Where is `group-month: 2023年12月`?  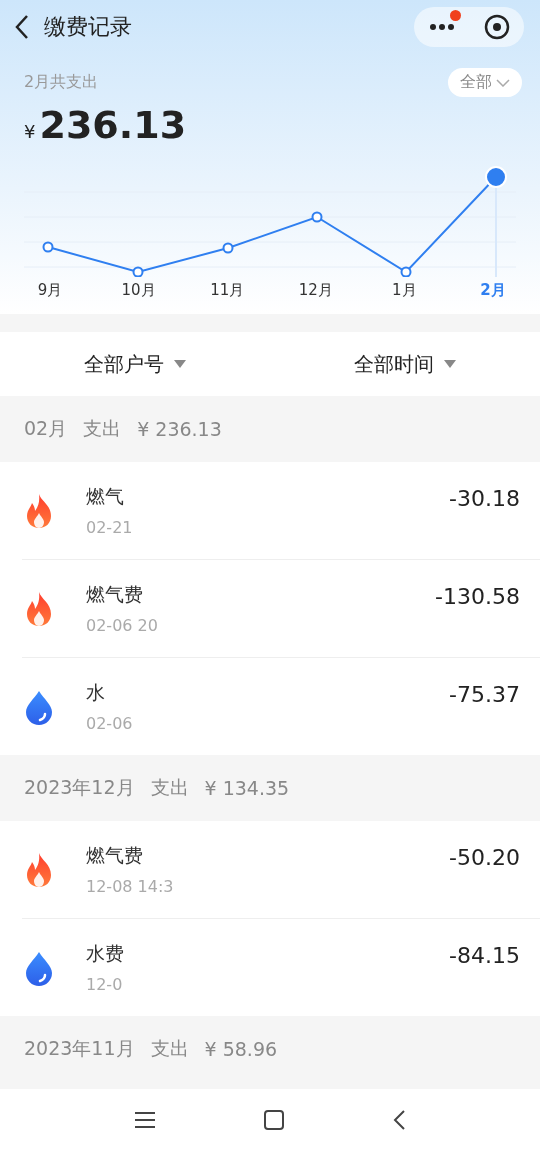
group-month: 2023年12月 is located at coordinates (79, 787).